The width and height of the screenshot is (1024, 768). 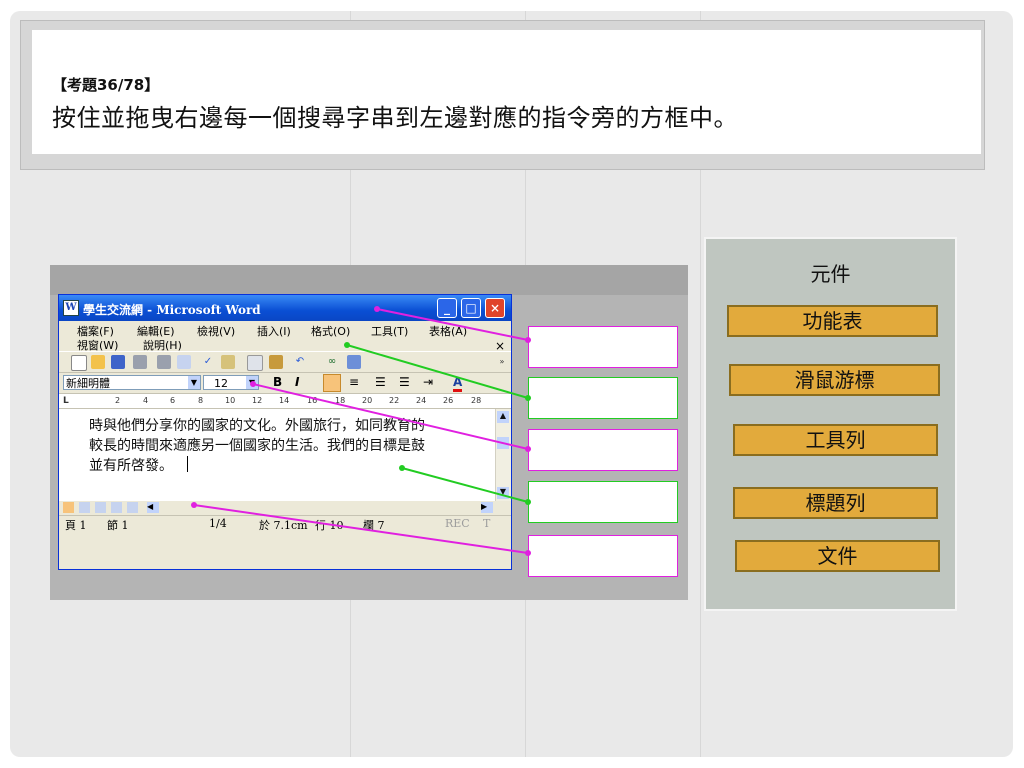 What do you see at coordinates (84, 507) in the screenshot?
I see `web-view-icon` at bounding box center [84, 507].